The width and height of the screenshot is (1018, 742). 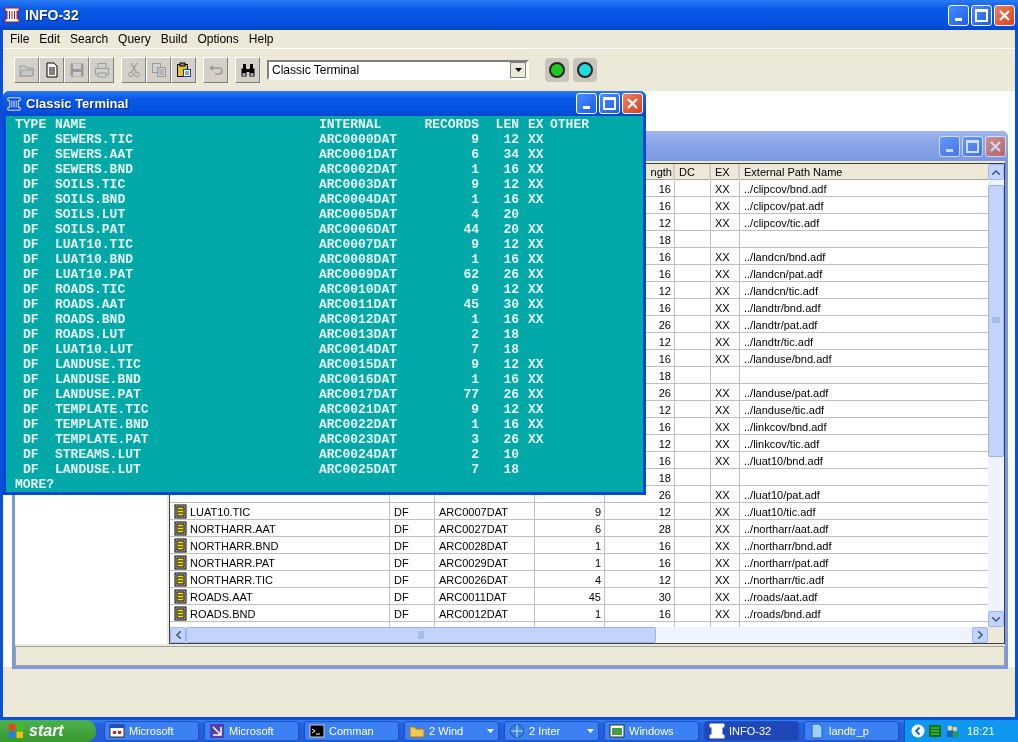 What do you see at coordinates (94, 259) in the screenshot?
I see `terminal-text: LUAT10.BND` at bounding box center [94, 259].